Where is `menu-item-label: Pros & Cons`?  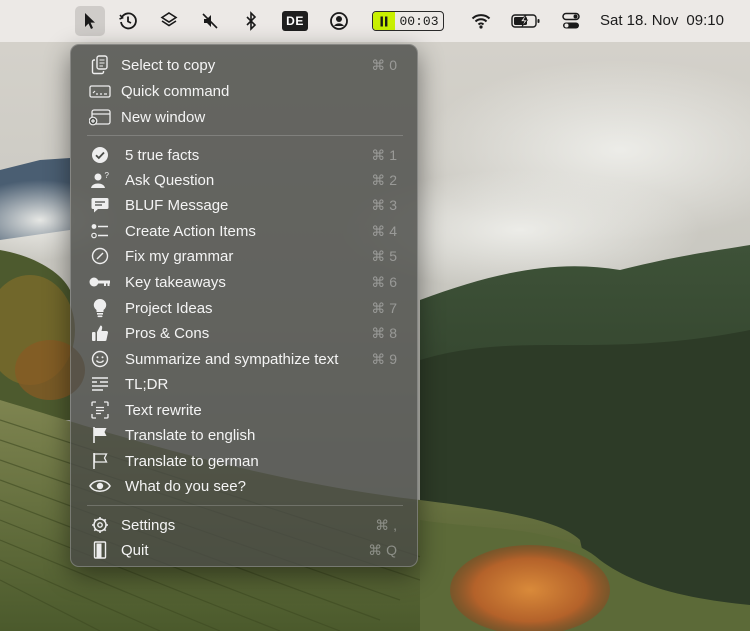
menu-item-label: Pros & Cons is located at coordinates (167, 333).